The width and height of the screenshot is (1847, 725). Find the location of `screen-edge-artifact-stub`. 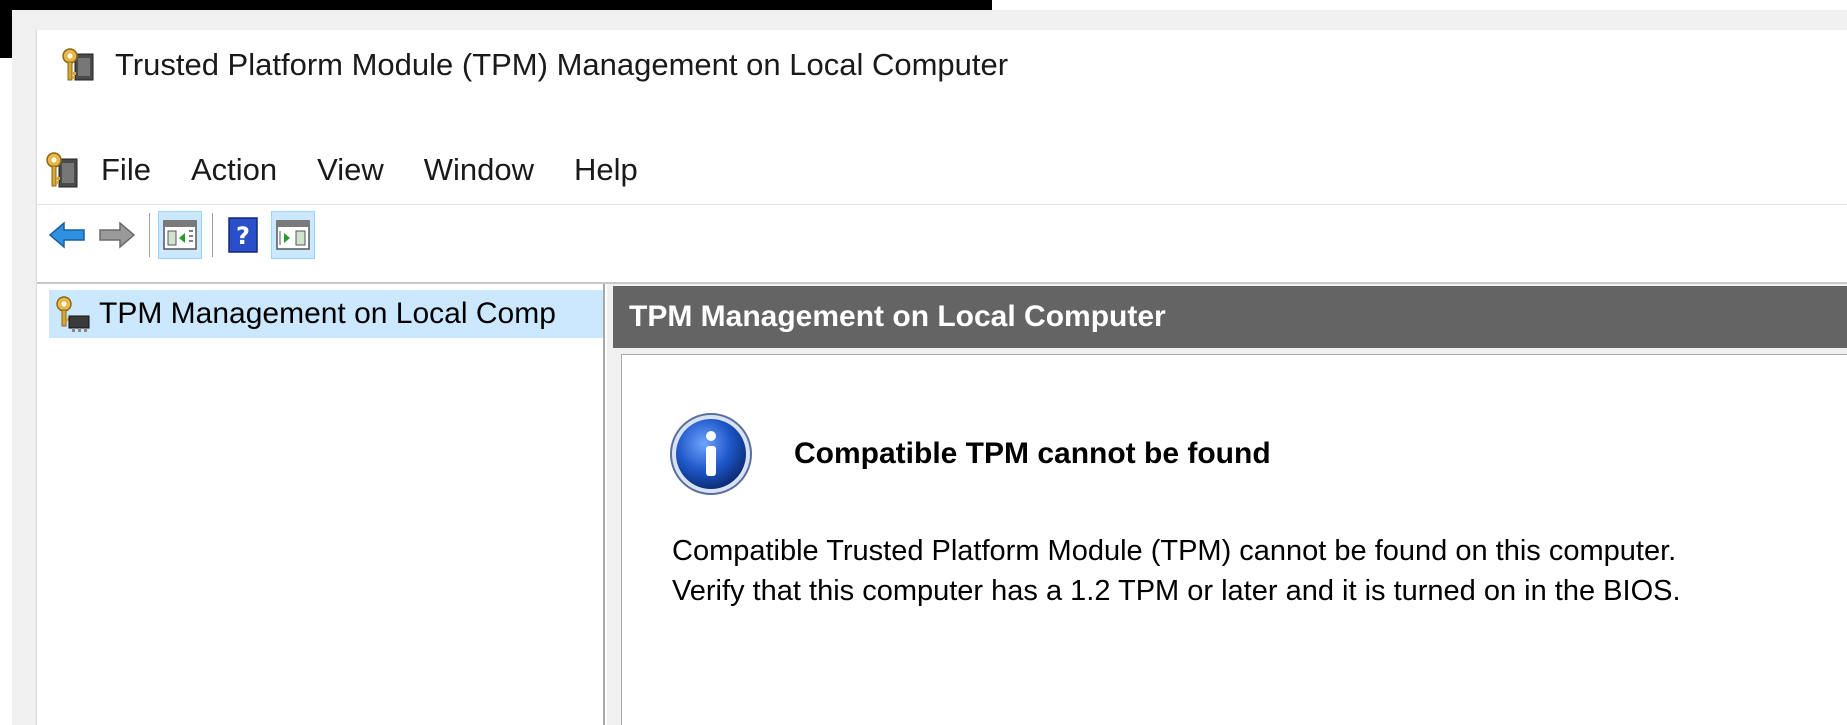

screen-edge-artifact-stub is located at coordinates (6, 29).